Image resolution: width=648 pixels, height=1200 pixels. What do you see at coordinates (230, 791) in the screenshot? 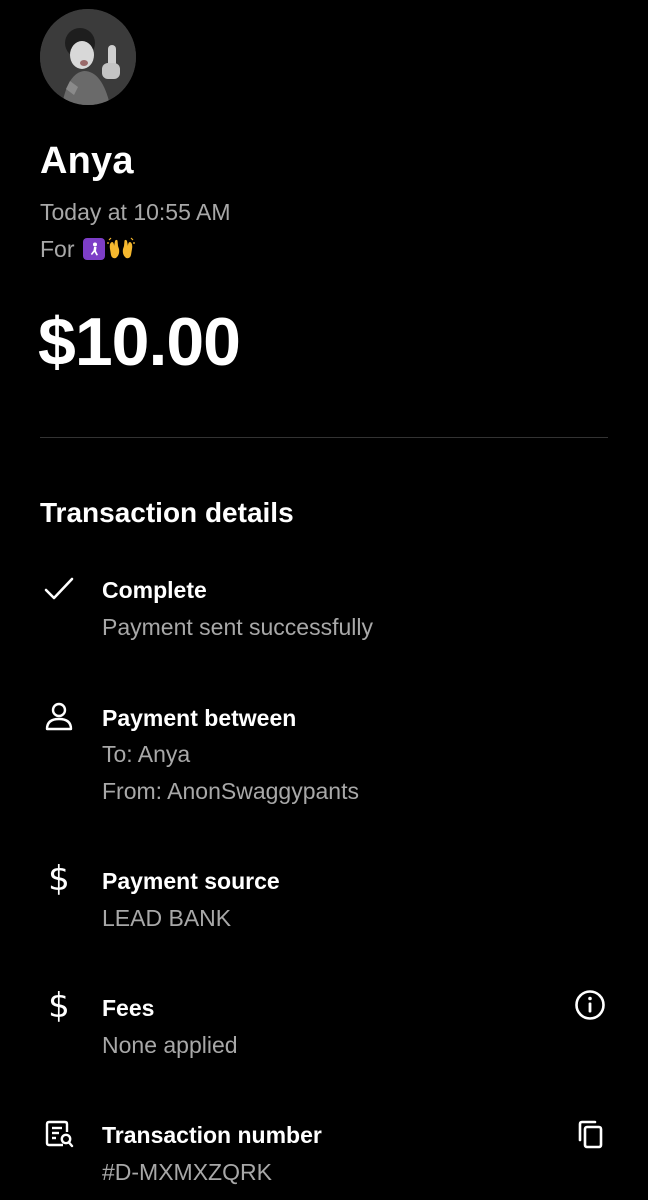
I see `payment-from: From: AnonSwaggypants` at bounding box center [230, 791].